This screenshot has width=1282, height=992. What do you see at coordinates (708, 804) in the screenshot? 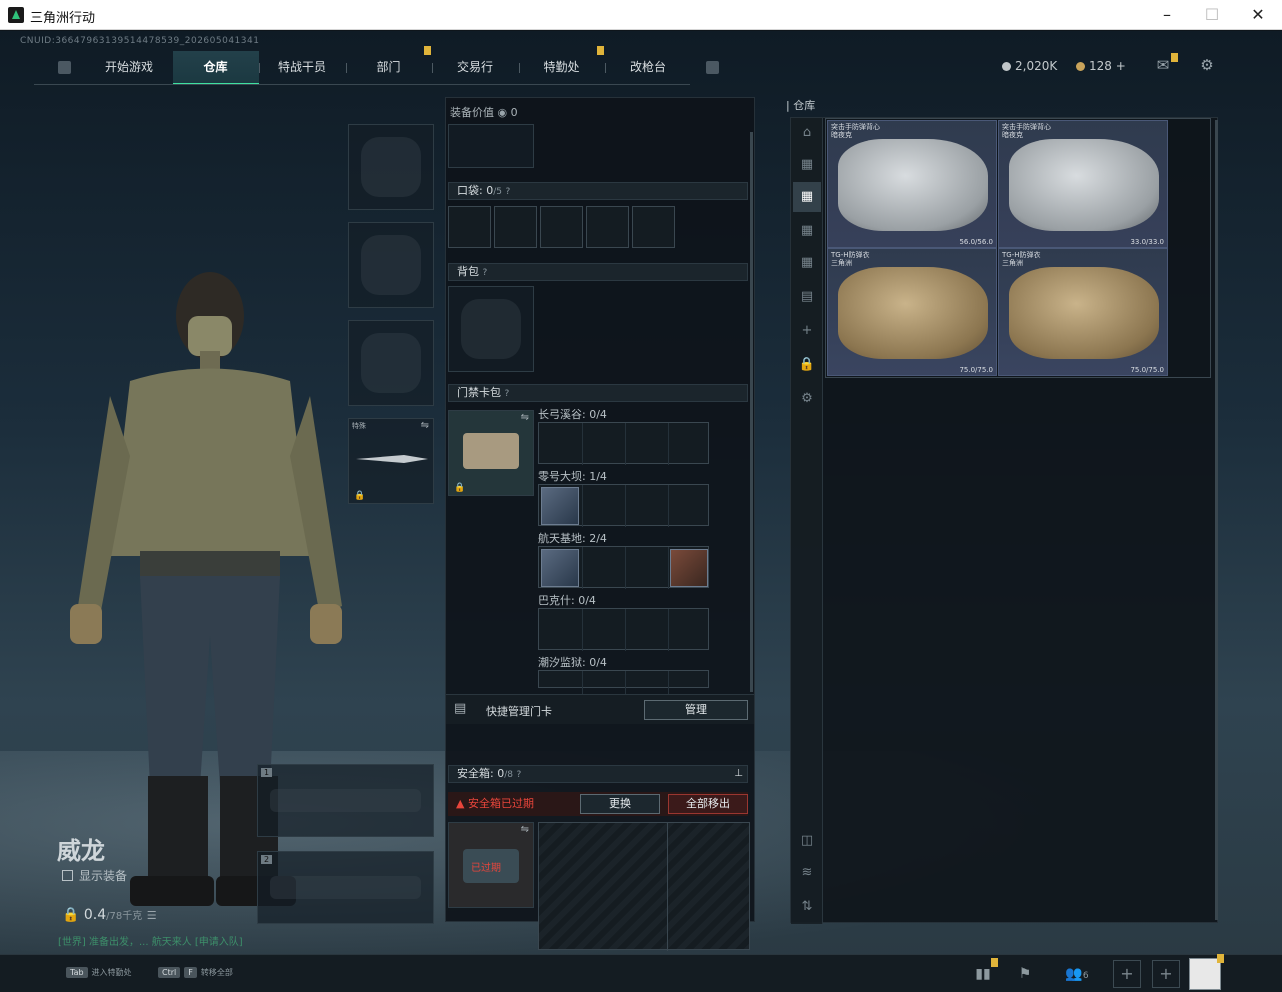
I see `remove-all-button: 全部移出` at bounding box center [708, 804].